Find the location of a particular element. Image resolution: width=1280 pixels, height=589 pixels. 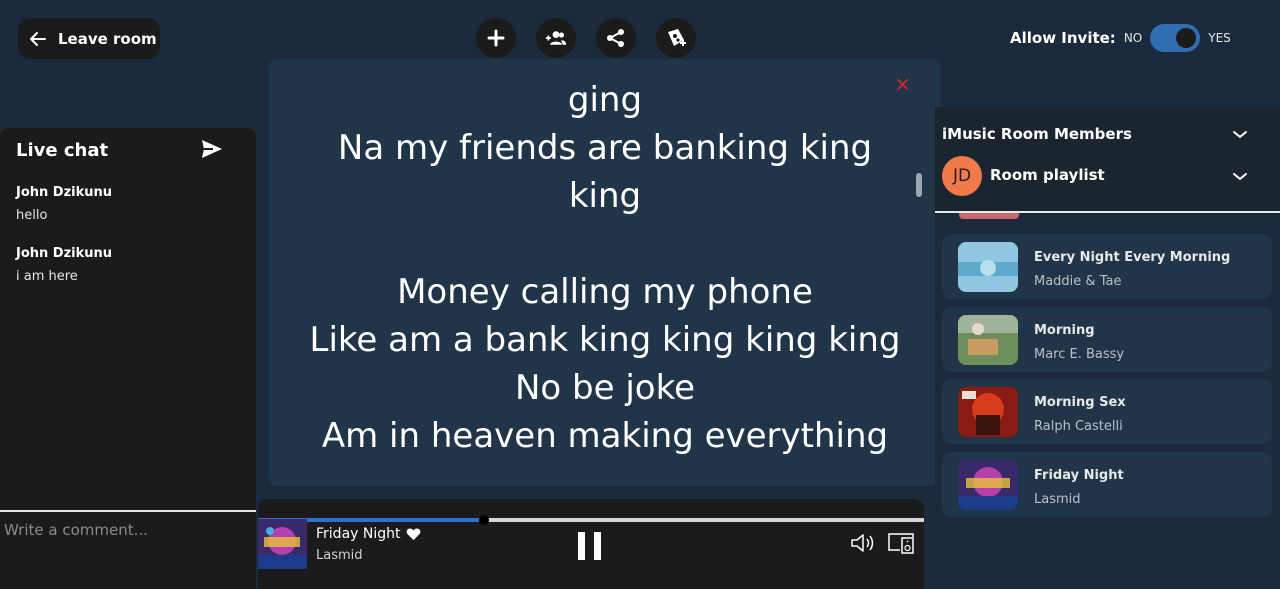

invite-yes-label: YES is located at coordinates (1219, 38).